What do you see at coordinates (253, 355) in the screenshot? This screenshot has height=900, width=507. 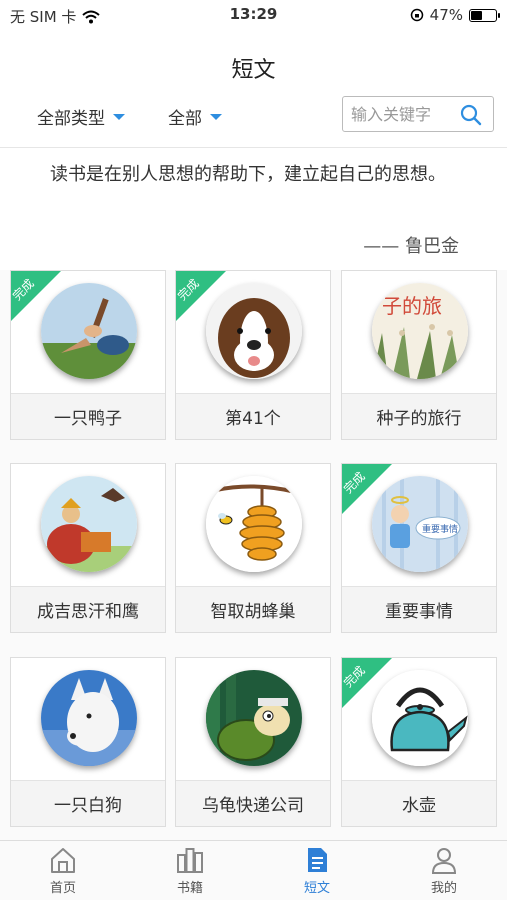 I see `article-card: 完成 第41个` at bounding box center [253, 355].